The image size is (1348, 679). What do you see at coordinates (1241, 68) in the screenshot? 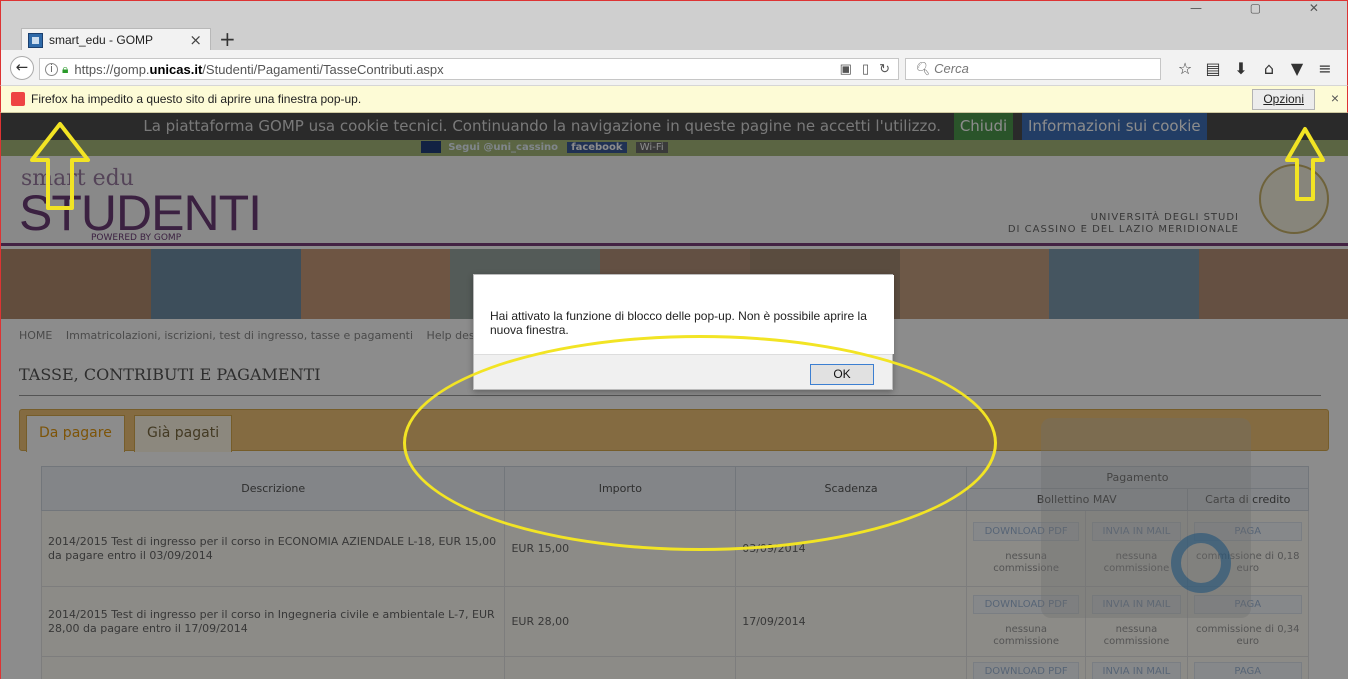
I see `download-icon: ⬇` at bounding box center [1241, 68].